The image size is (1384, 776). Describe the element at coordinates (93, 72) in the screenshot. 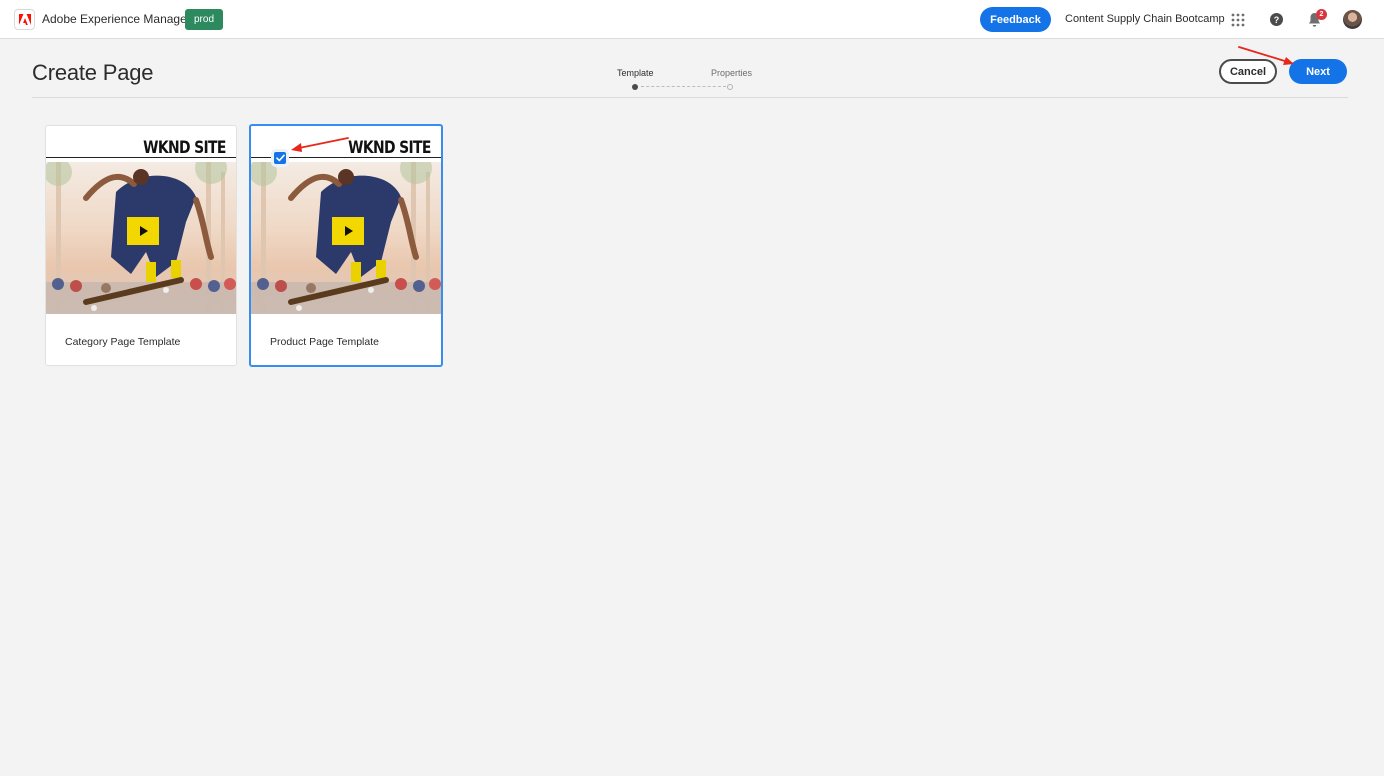

I see `page-title: Create Page` at that location.